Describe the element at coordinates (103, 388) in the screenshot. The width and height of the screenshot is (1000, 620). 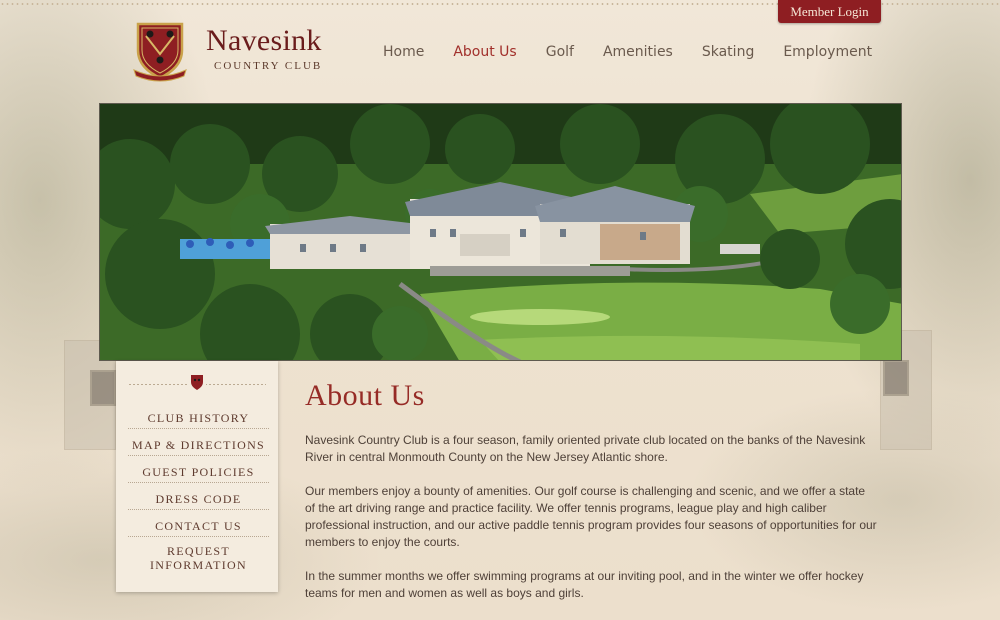
I see `pillar-plaque-left` at that location.